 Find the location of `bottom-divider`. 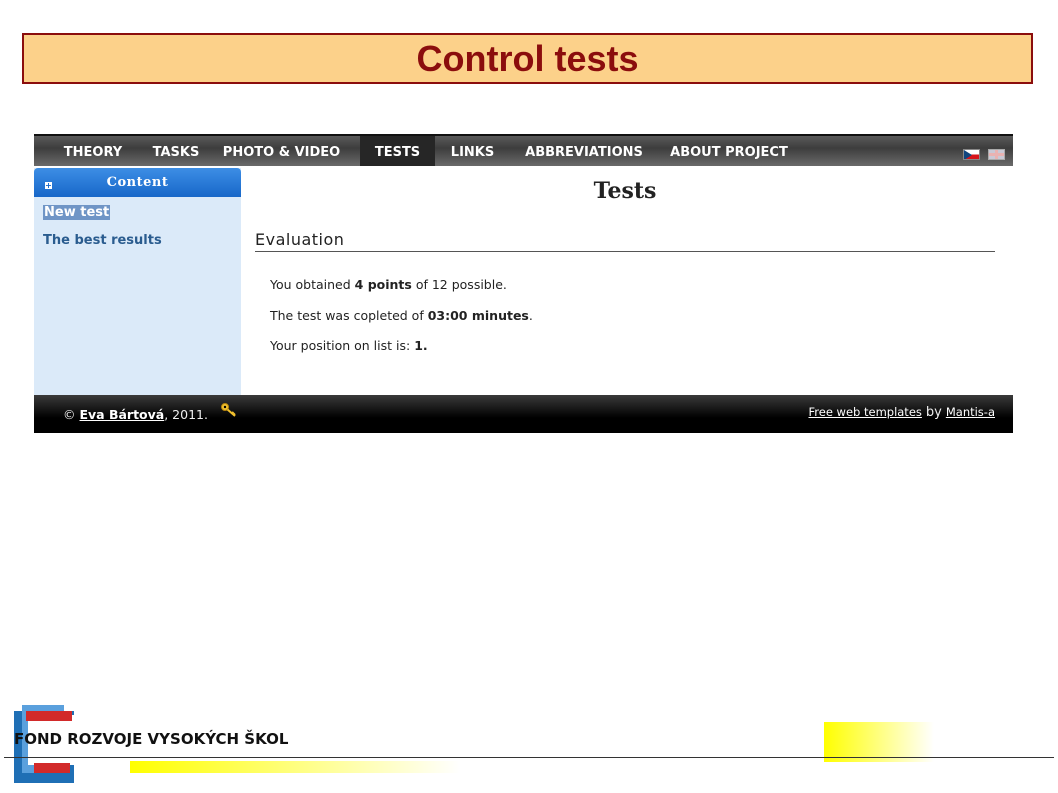

bottom-divider is located at coordinates (529, 757).